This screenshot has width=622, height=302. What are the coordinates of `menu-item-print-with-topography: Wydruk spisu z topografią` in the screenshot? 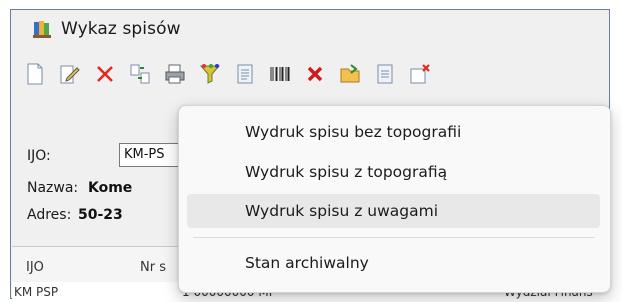 It's located at (393, 172).